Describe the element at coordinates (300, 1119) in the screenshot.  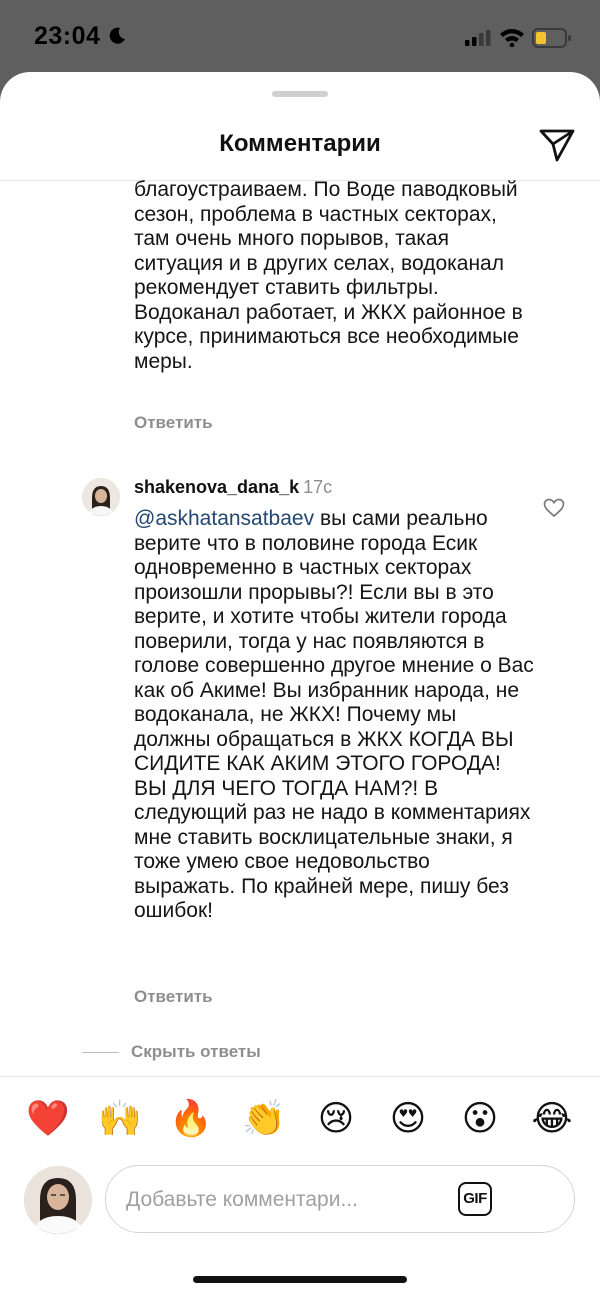
I see `emoji-bar: ❤️ 🙌 🔥 👏 😢 😍 😮 😂` at that location.